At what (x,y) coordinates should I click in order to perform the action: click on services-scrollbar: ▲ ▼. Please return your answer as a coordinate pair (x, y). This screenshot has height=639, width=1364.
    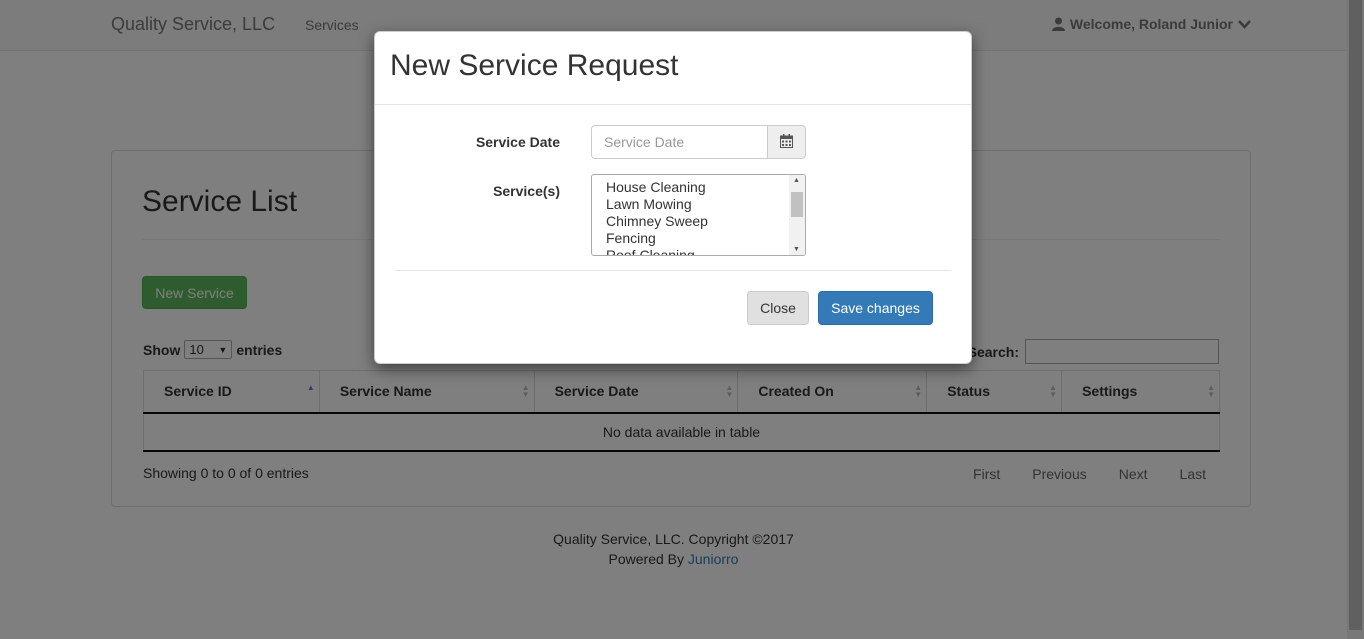
    Looking at the image, I should click on (797, 215).